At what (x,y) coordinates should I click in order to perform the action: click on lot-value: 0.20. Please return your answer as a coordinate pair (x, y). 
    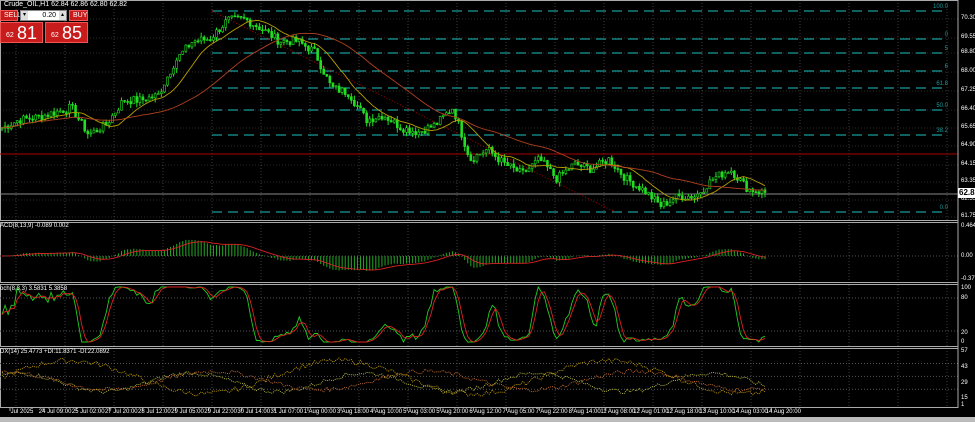
    Looking at the image, I should click on (49, 15).